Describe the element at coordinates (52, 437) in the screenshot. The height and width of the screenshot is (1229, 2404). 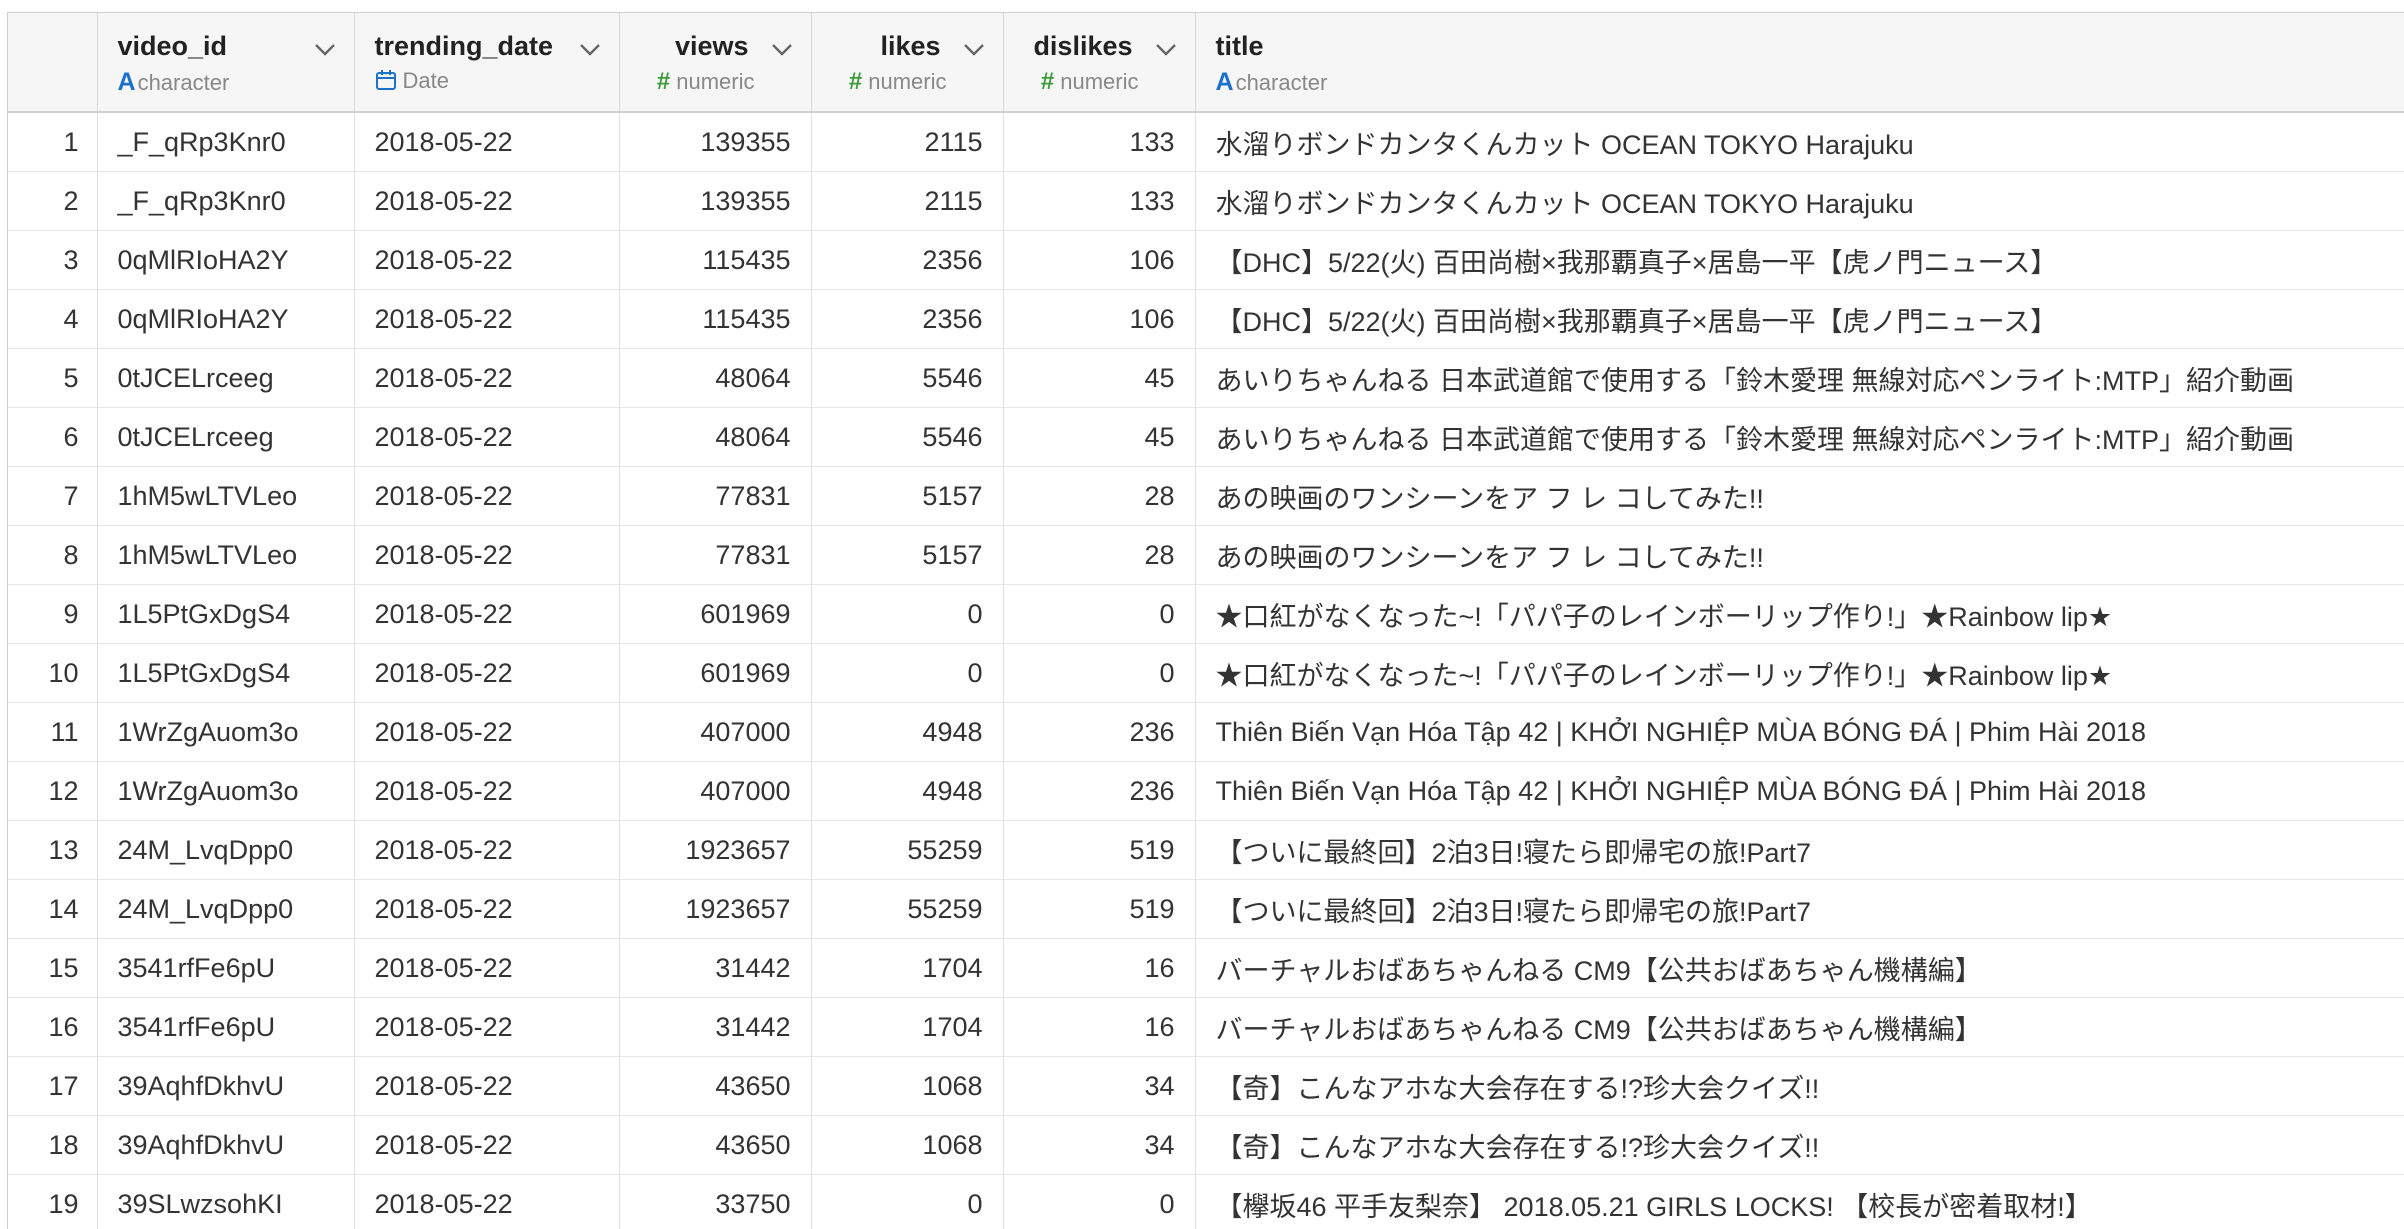
I see `row-number-cell: 6` at that location.